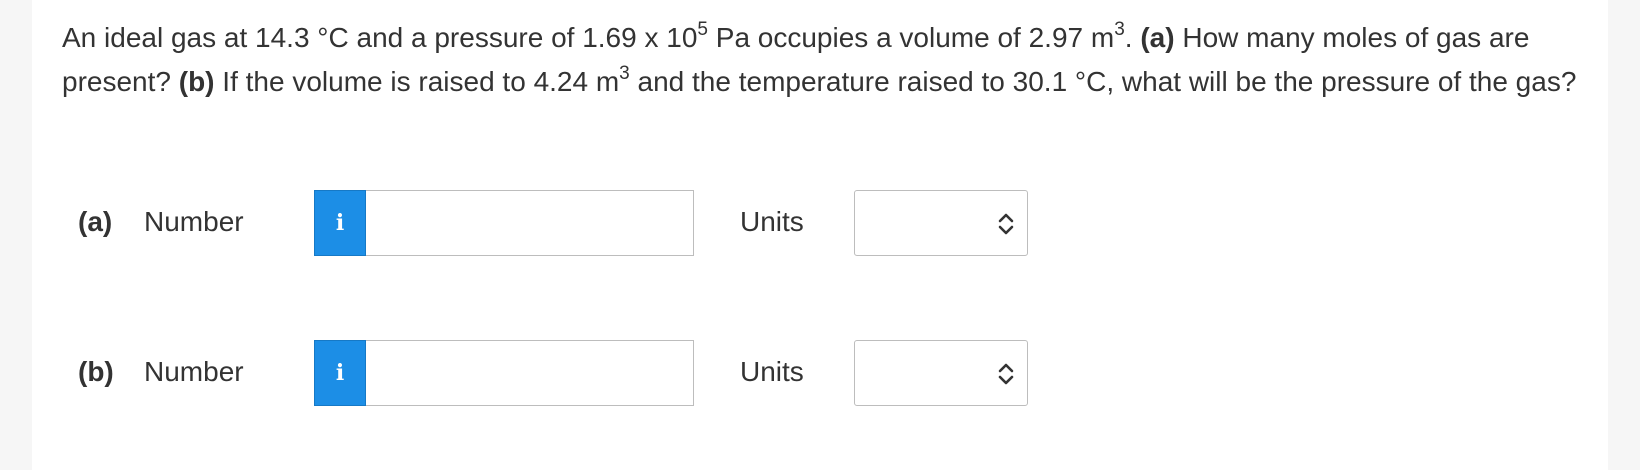  What do you see at coordinates (941, 223) in the screenshot?
I see `units-select-a` at bounding box center [941, 223].